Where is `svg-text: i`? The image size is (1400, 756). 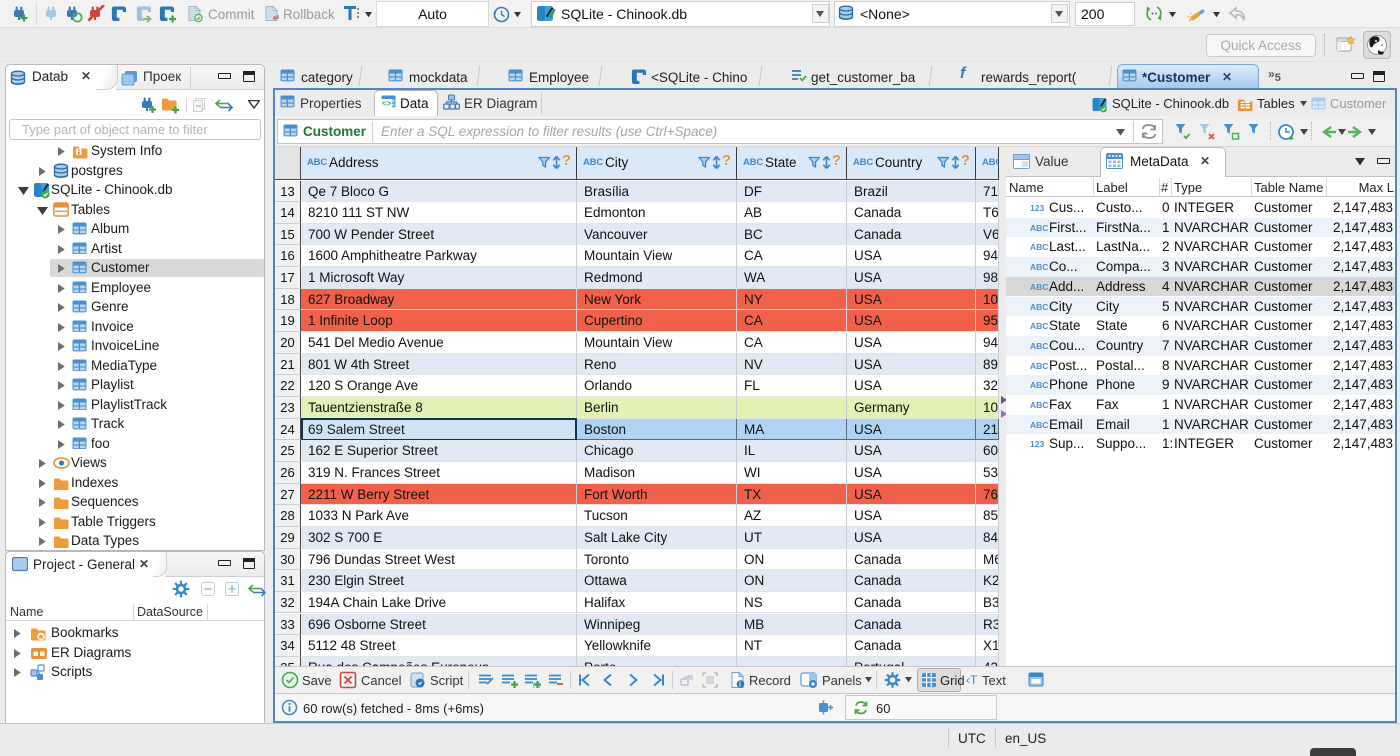
svg-text: i is located at coordinates (740, 685).